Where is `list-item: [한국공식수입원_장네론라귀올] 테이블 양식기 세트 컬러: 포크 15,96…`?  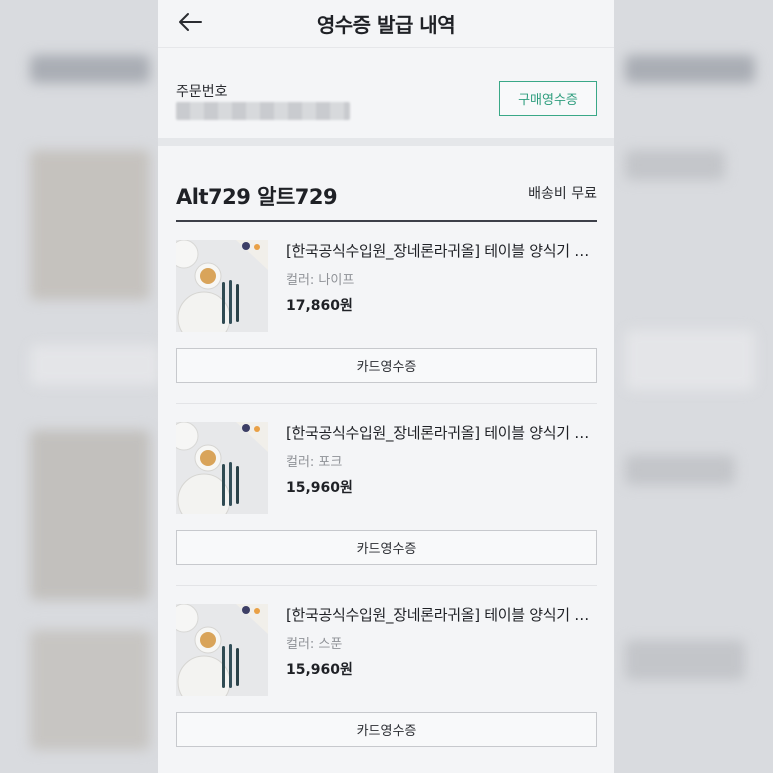 list-item: [한국공식수입원_장네론라귀올] 테이블 양식기 세트 컬러: 포크 15,96… is located at coordinates (387, 495).